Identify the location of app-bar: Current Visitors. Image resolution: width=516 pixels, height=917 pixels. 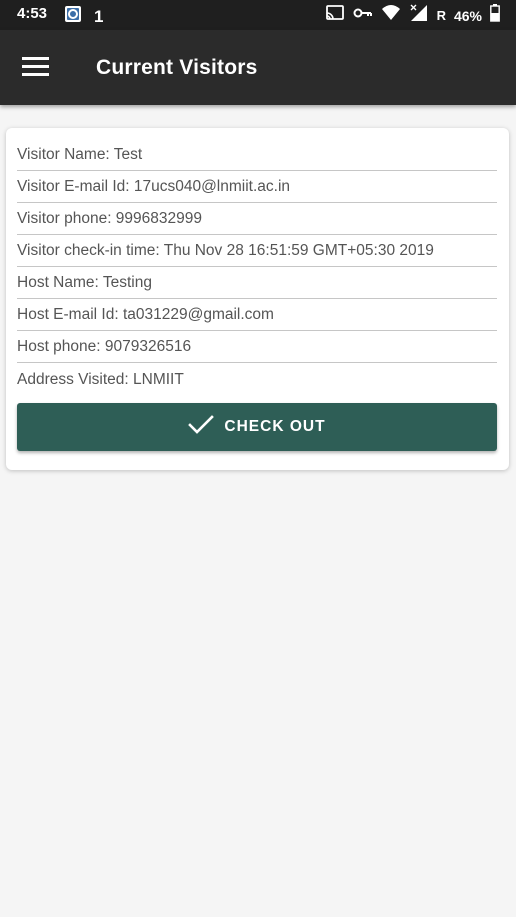
(258, 67).